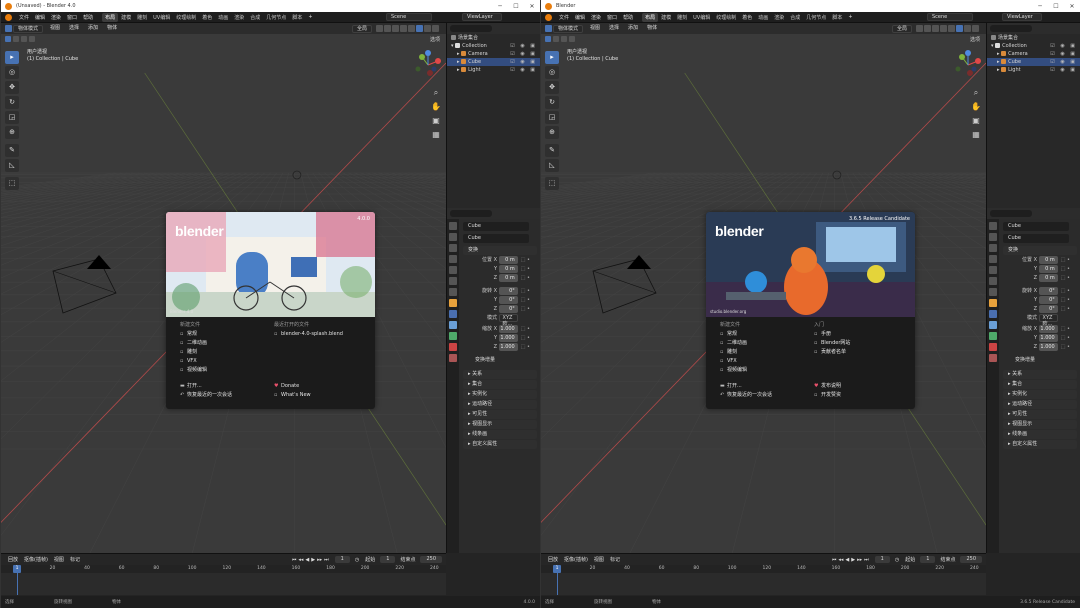 This screenshot has height=608, width=1080. Describe the element at coordinates (411, 28) in the screenshot. I see `wireframe-icon` at that location.